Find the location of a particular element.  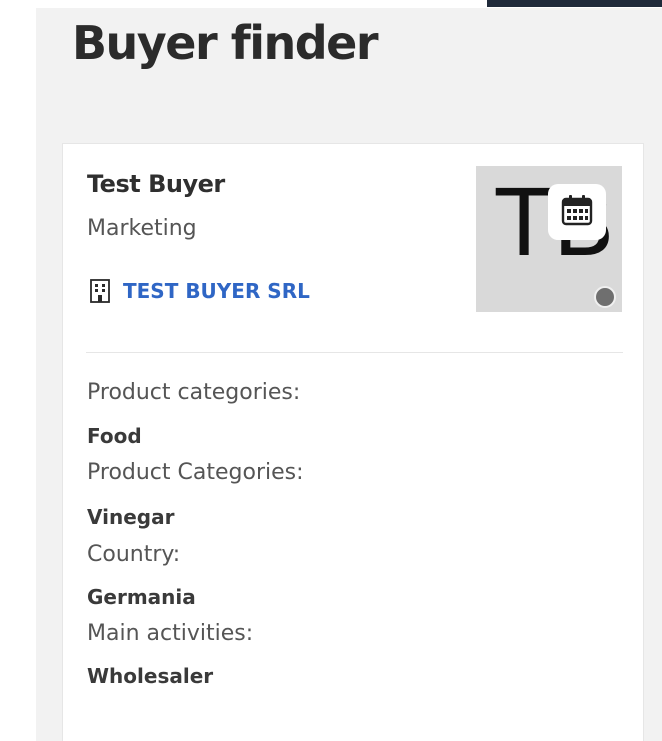

main-activities-value: Wholesaler is located at coordinates (150, 676).